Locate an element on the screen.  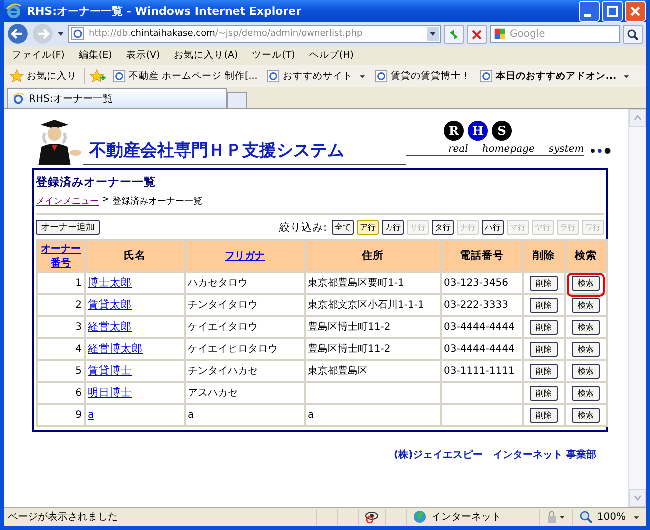
minimize-button is located at coordinates (589, 11).